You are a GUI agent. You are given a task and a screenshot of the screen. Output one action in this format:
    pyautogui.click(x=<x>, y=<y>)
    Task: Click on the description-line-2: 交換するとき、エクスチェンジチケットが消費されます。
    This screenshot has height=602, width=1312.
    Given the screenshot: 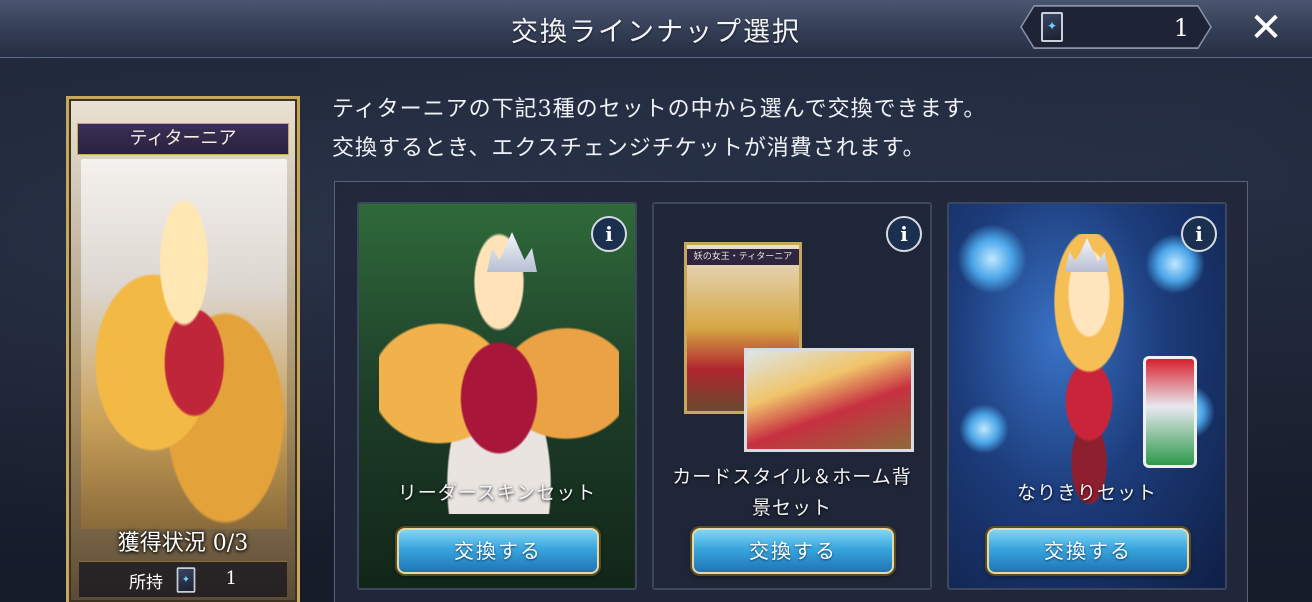 What is the action you would take?
    pyautogui.click(x=629, y=148)
    